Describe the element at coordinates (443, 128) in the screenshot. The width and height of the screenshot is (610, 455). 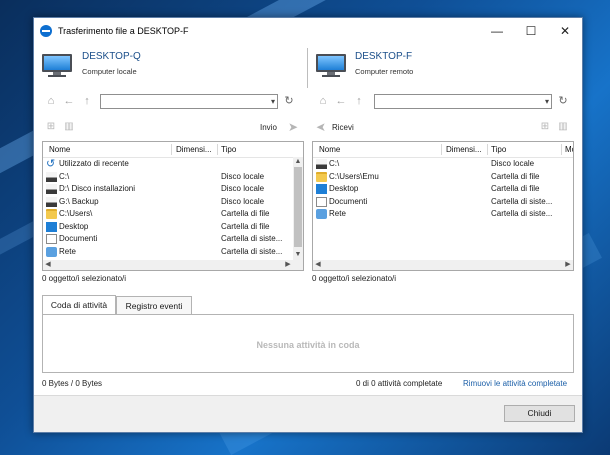
I see `remote-action-bar: ➤ Ricevi ⊞ ▥` at that location.